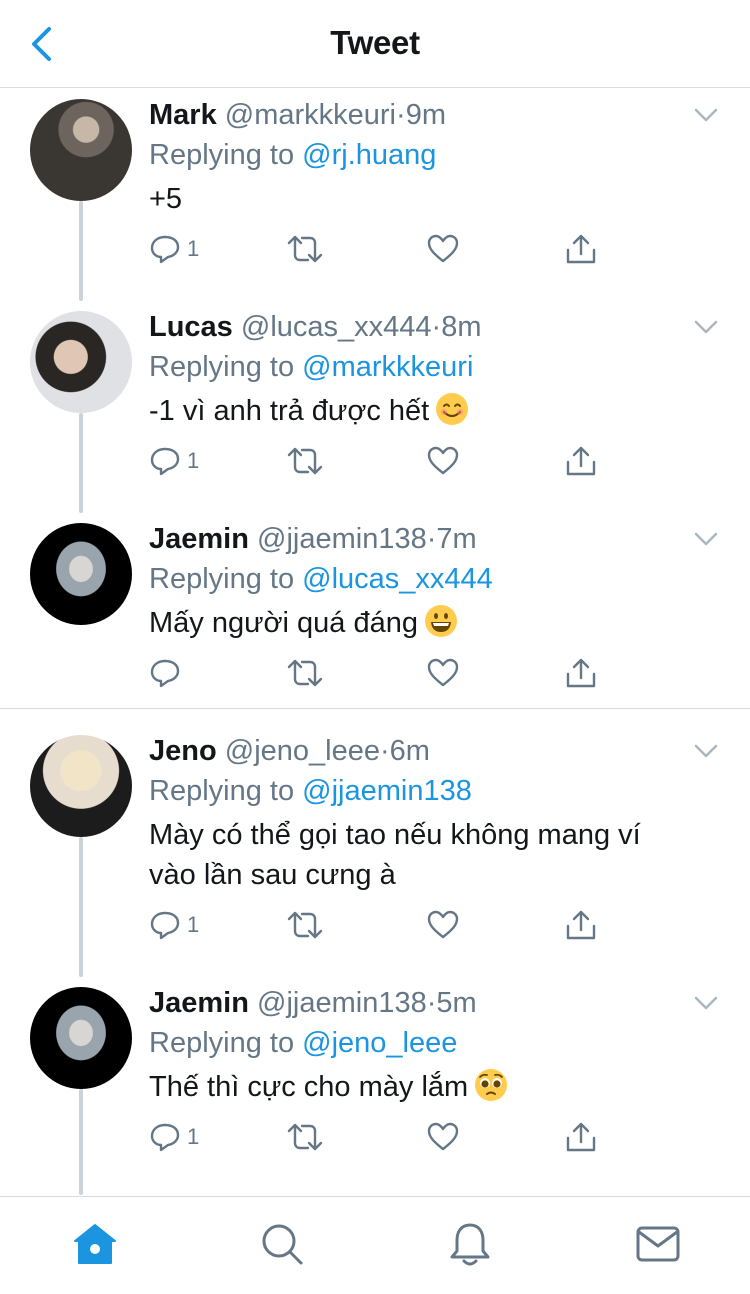 This screenshot has width=750, height=1294. I want to click on replying-to: Replying to @rj.huang, so click(439, 155).